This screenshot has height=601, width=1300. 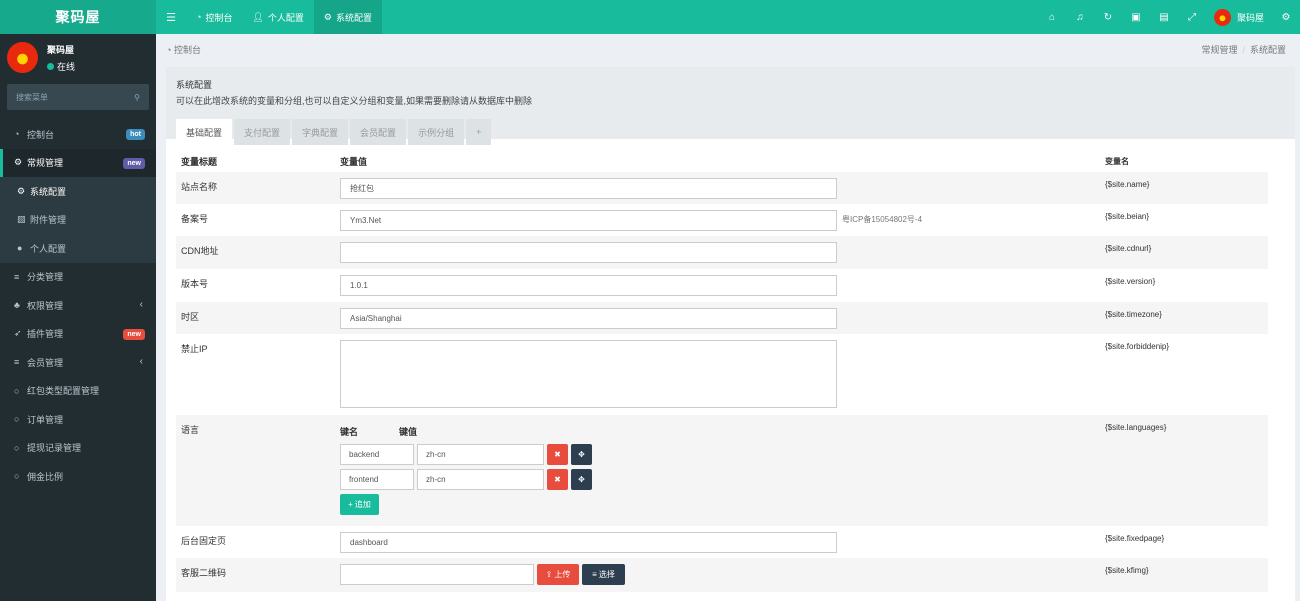 I want to click on sidebar-item: ➶ 插件管理 new, so click(x=78, y=334).